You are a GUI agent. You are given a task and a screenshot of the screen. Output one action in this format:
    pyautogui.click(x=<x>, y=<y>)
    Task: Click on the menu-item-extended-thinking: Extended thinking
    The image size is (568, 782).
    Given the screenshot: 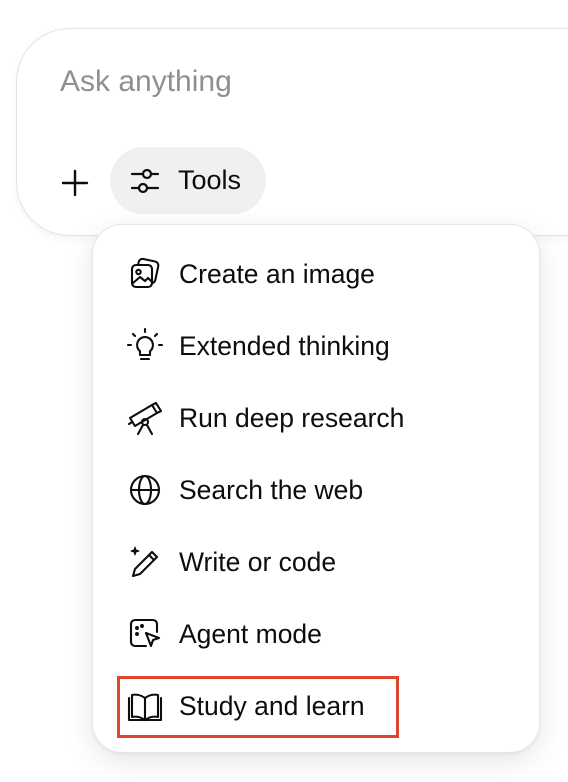 What is the action you would take?
    pyautogui.click(x=317, y=346)
    